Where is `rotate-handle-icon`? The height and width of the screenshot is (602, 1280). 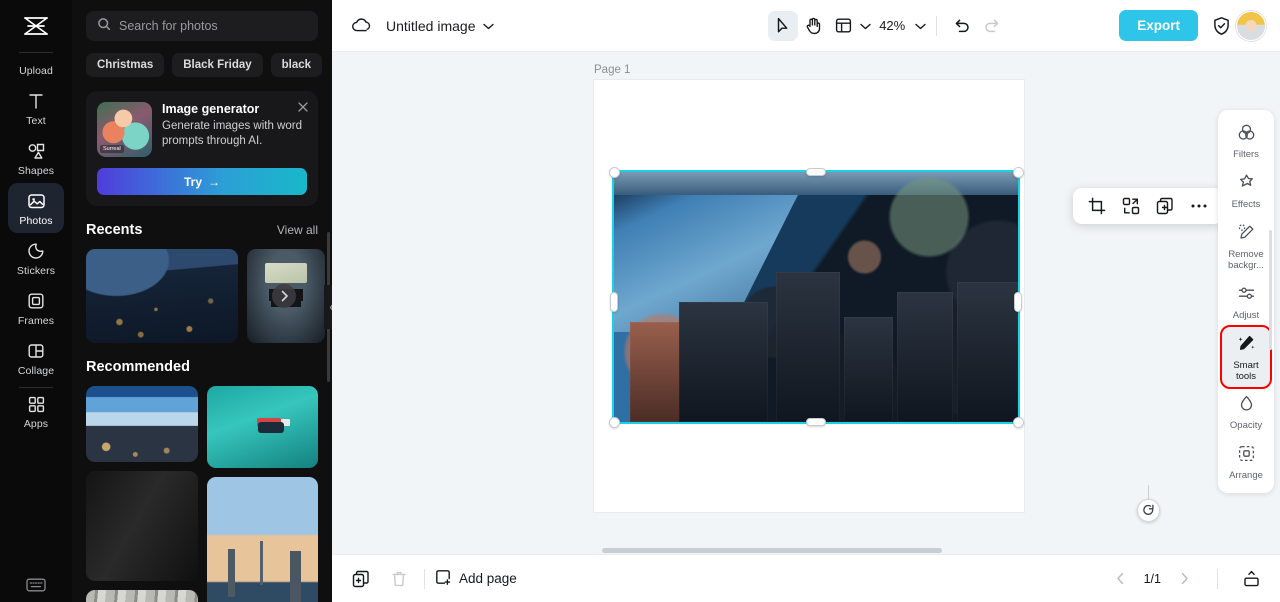
rotate-handle-icon is located at coordinates (1148, 510).